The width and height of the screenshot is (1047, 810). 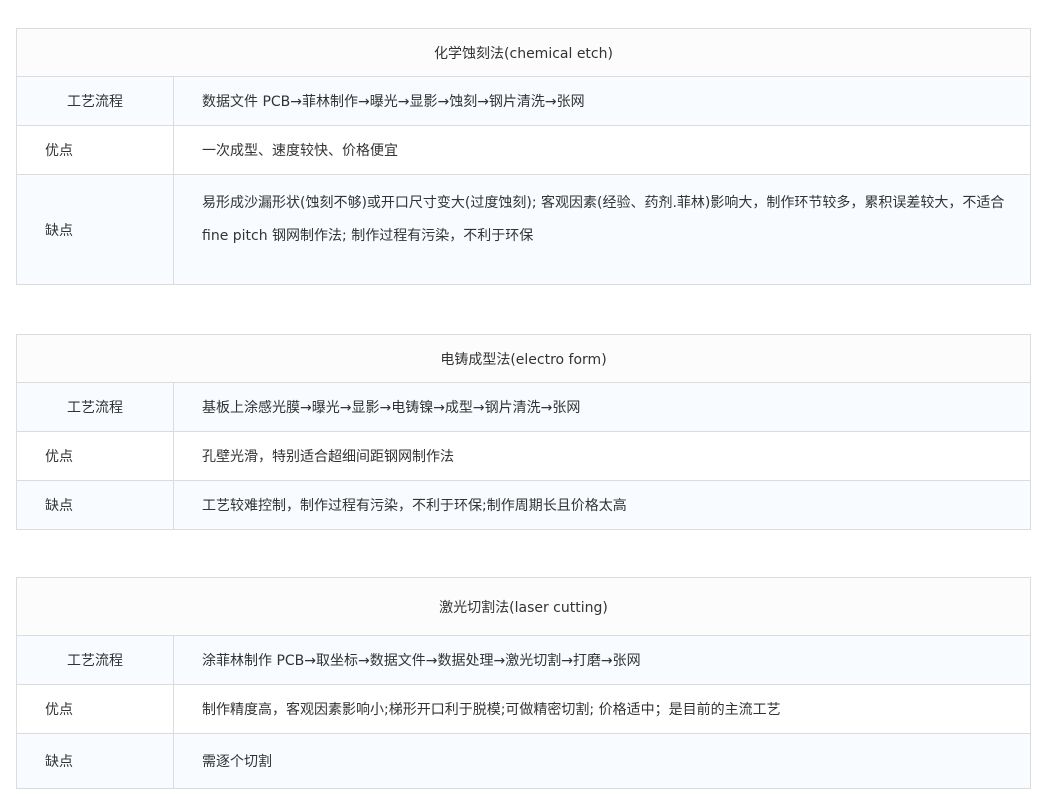 I want to click on table-row-advantages: 优点 一次成型、速度较快、价格便宜, so click(x=523, y=150).